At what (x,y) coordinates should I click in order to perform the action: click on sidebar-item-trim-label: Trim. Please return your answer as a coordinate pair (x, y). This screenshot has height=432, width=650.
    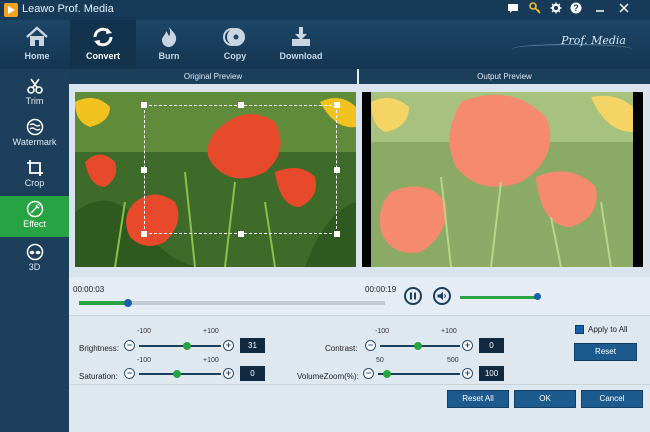
    Looking at the image, I should click on (34, 101).